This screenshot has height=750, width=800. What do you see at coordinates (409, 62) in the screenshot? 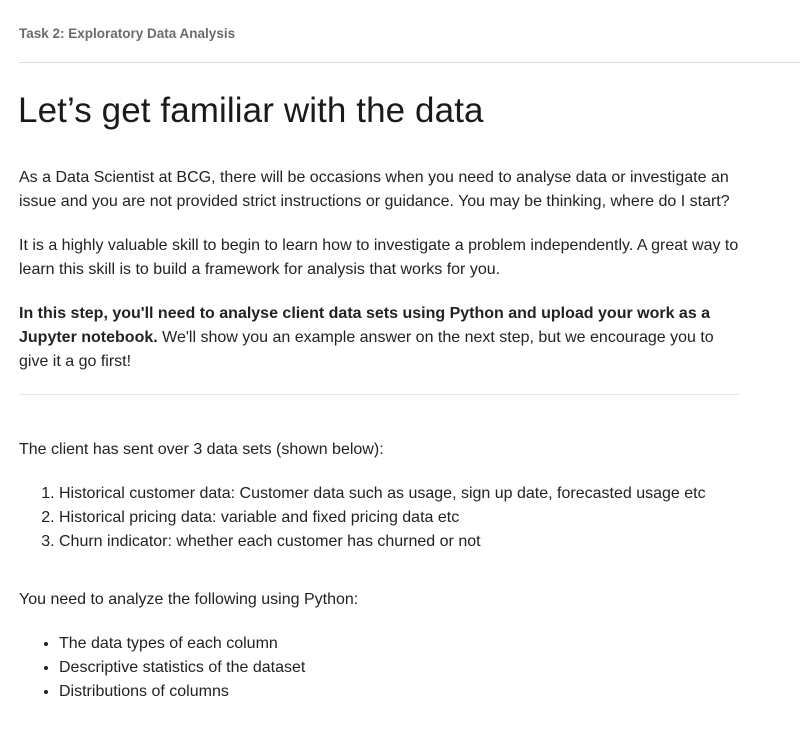
I see `header-divider` at bounding box center [409, 62].